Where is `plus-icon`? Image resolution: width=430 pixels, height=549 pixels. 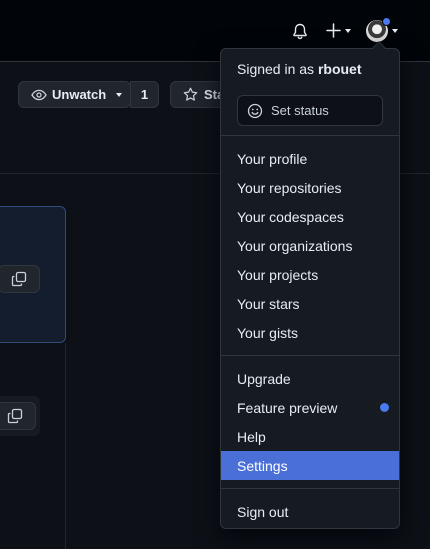 plus-icon is located at coordinates (333, 30).